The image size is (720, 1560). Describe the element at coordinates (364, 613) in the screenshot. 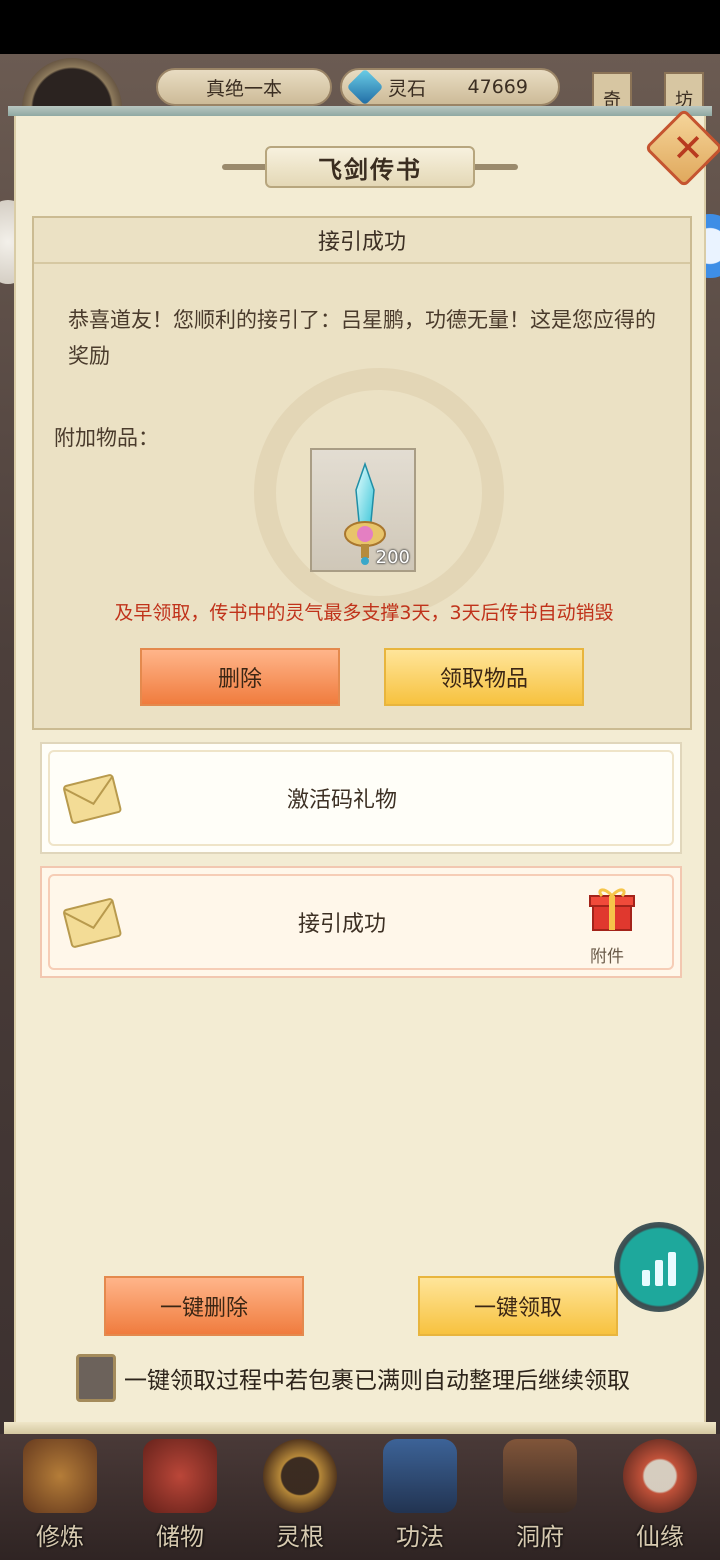

I see `expiry-warning: 及早领取，传书中的灵气最多支撑3天，3天后传书自动销毁` at that location.